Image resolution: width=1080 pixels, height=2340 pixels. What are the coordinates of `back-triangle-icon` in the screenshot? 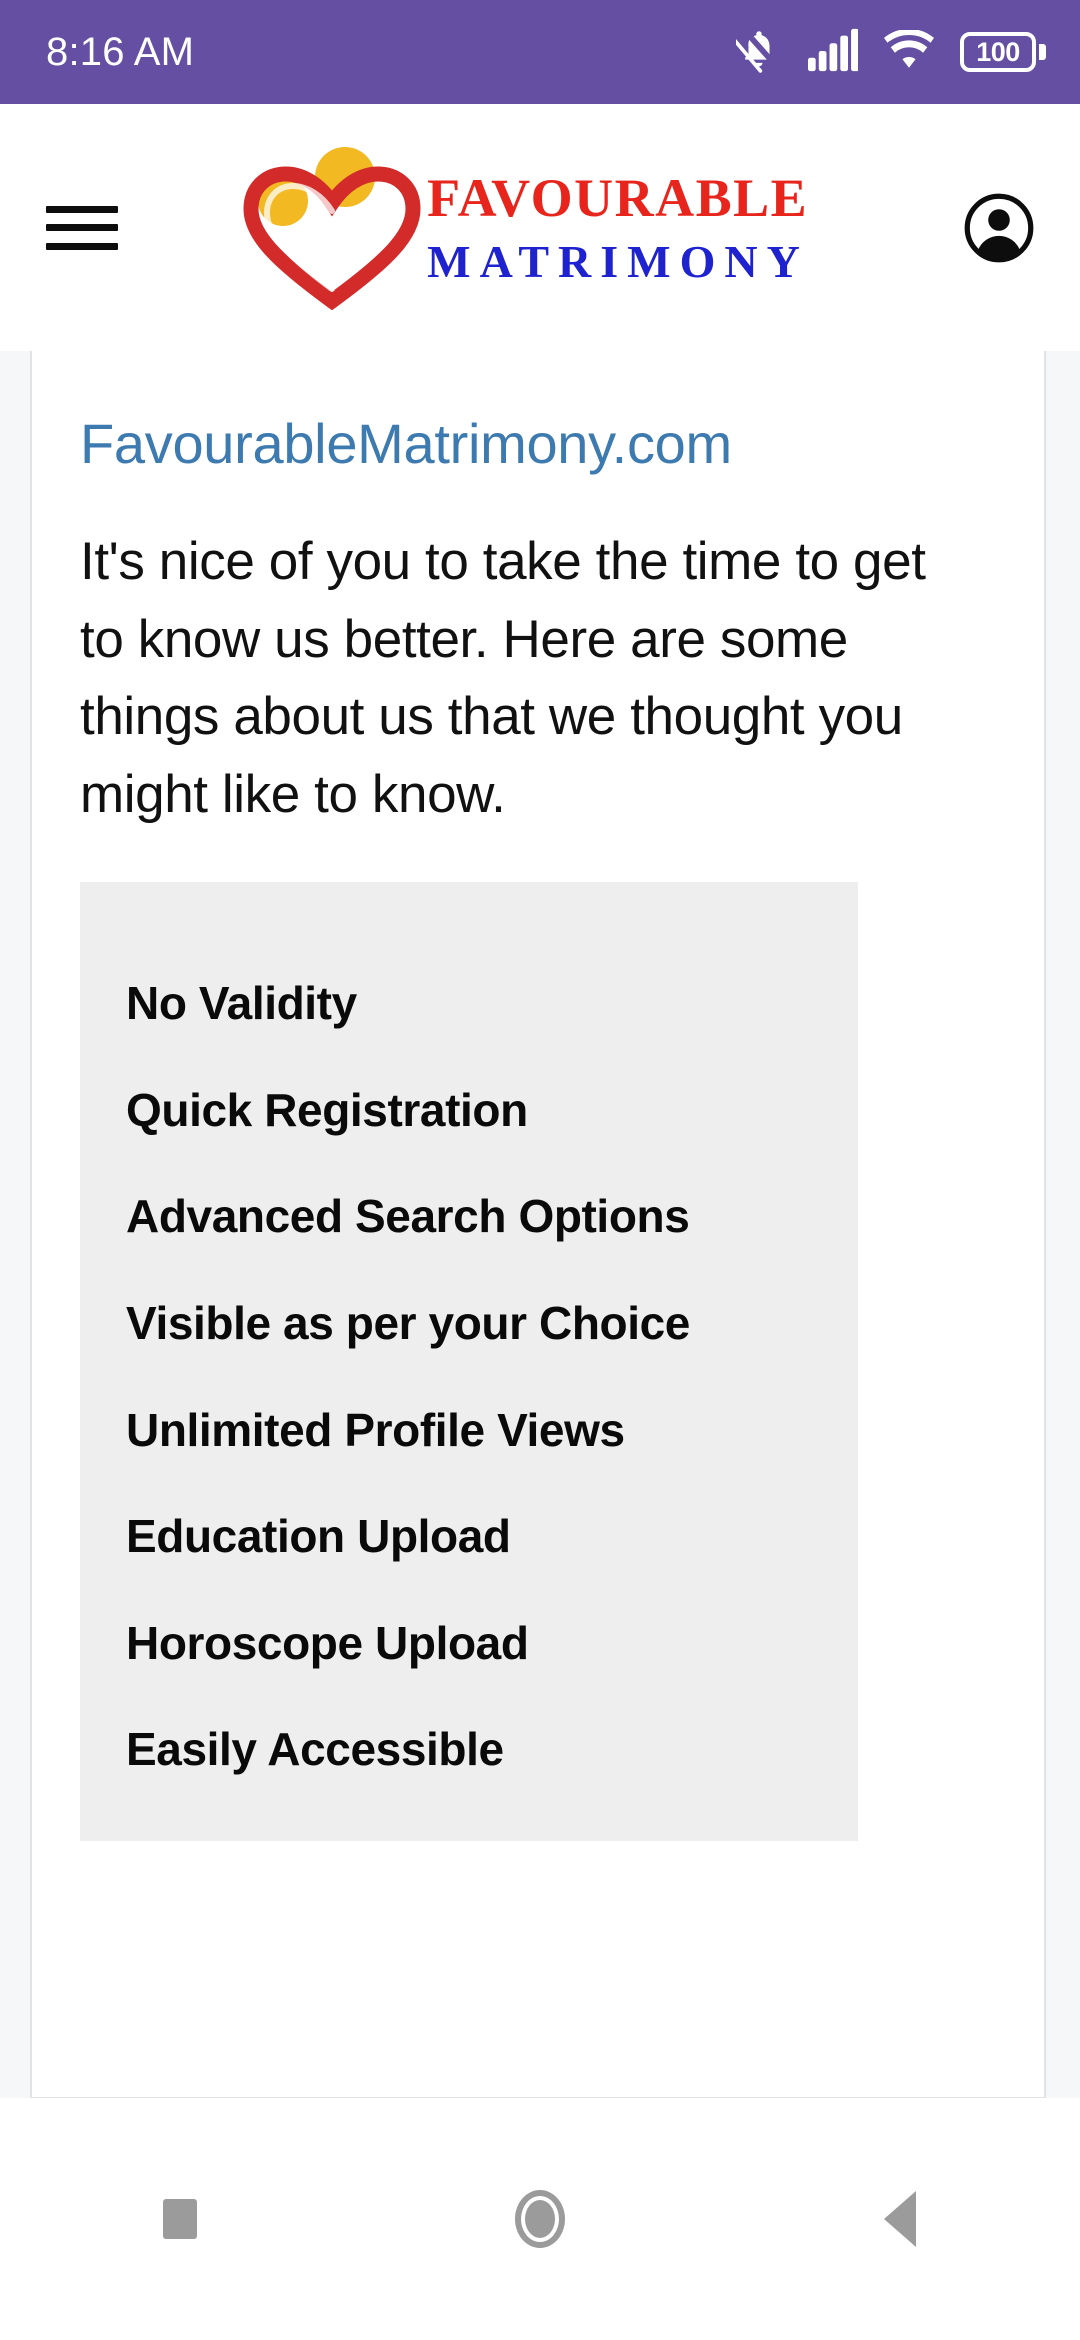 It's located at (900, 2219).